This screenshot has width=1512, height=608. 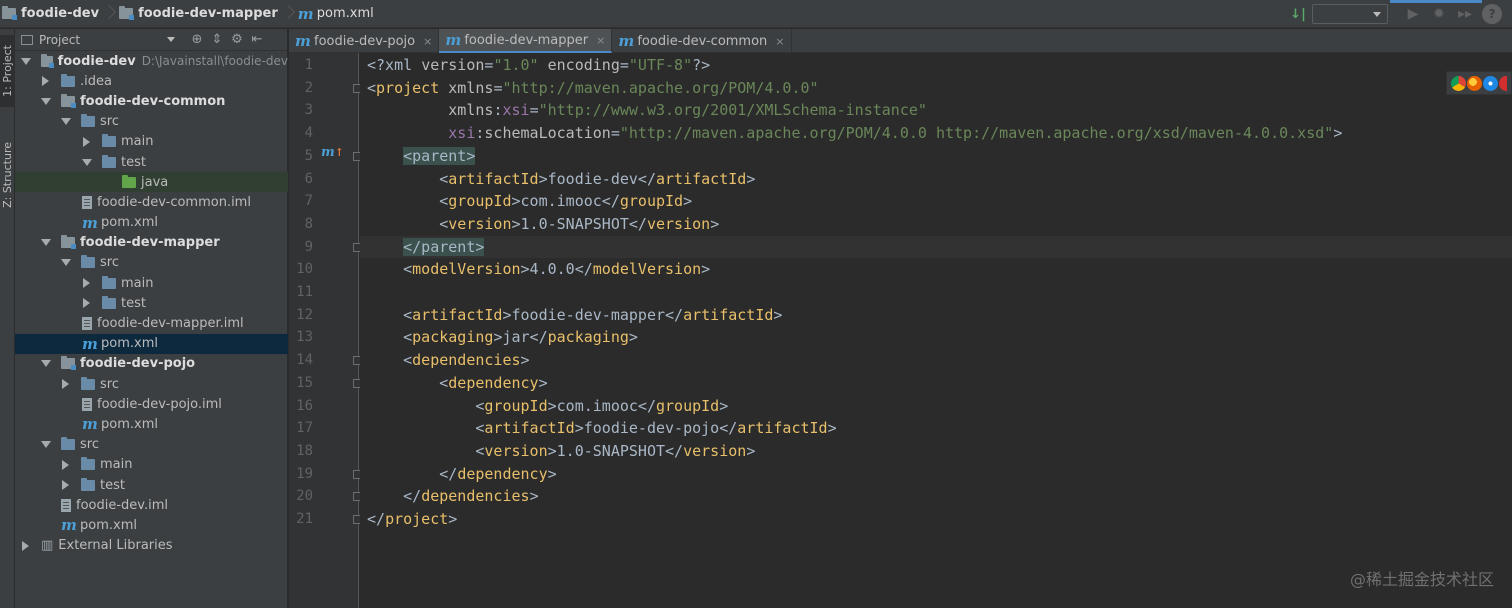 I want to click on line-number: 6, so click(x=308, y=178).